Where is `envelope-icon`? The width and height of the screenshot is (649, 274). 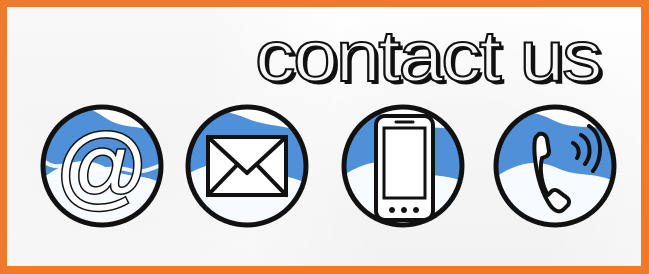
envelope-icon is located at coordinates (247, 168).